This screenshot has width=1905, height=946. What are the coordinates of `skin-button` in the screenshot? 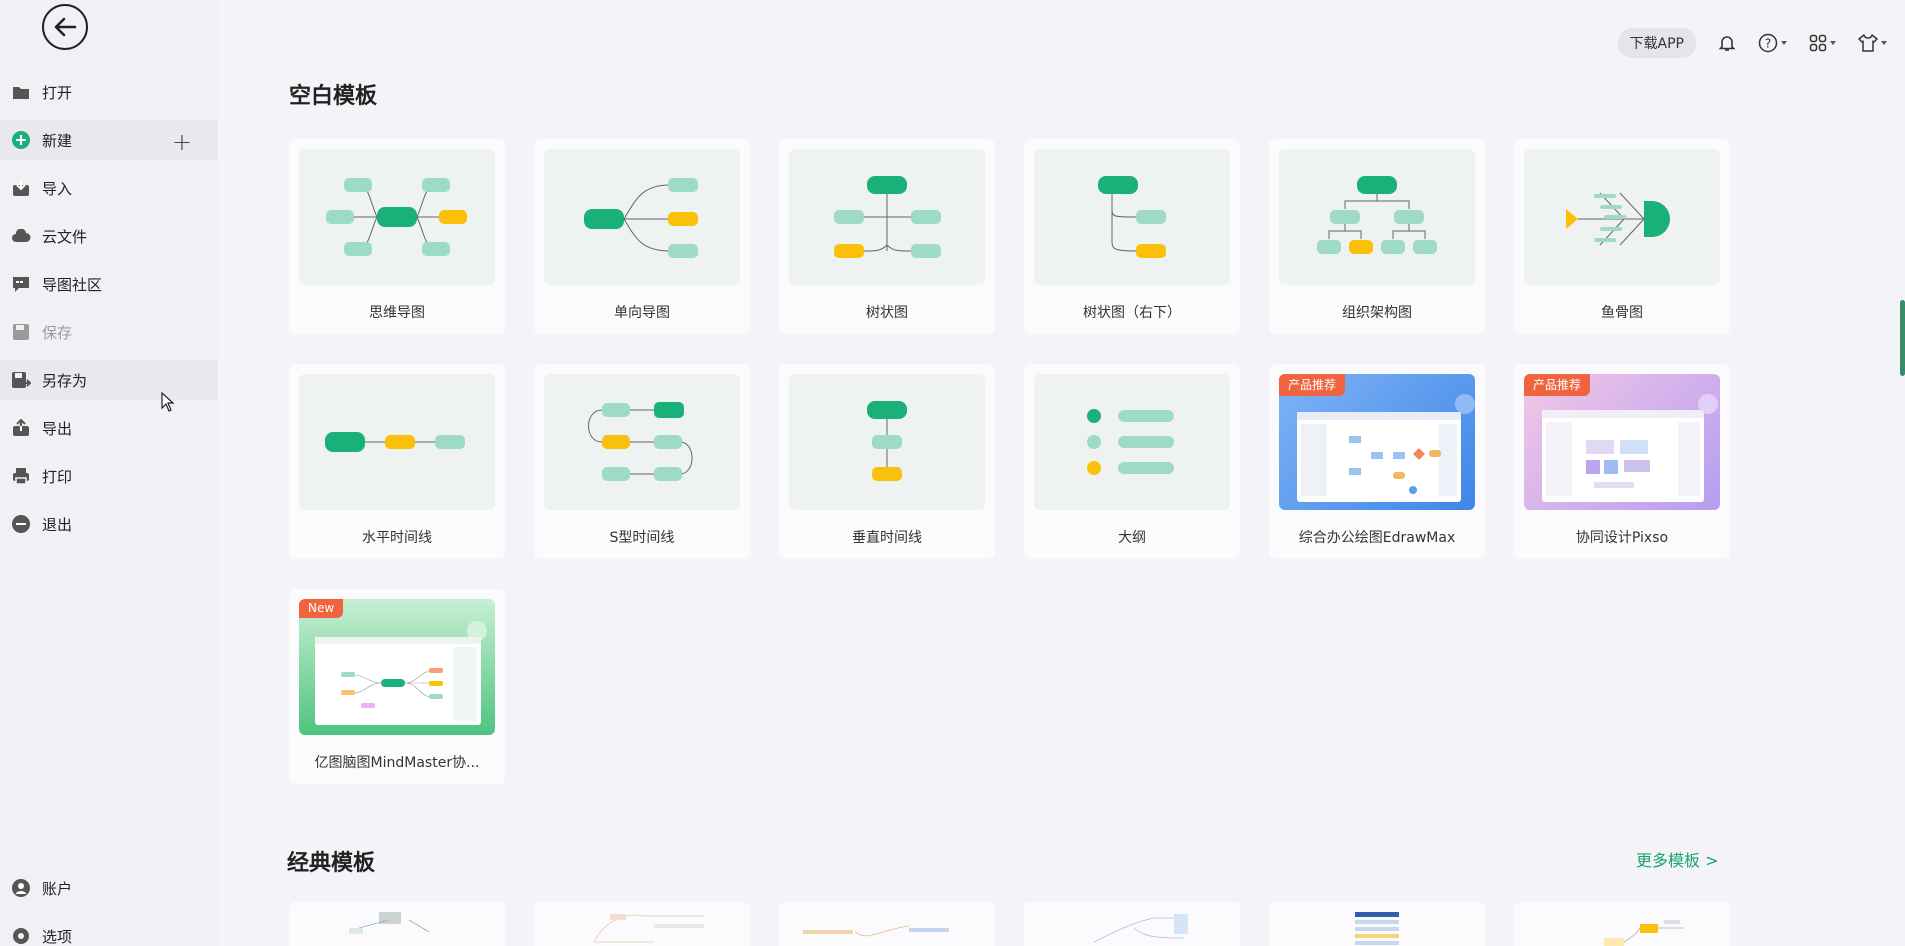 It's located at (1872, 43).